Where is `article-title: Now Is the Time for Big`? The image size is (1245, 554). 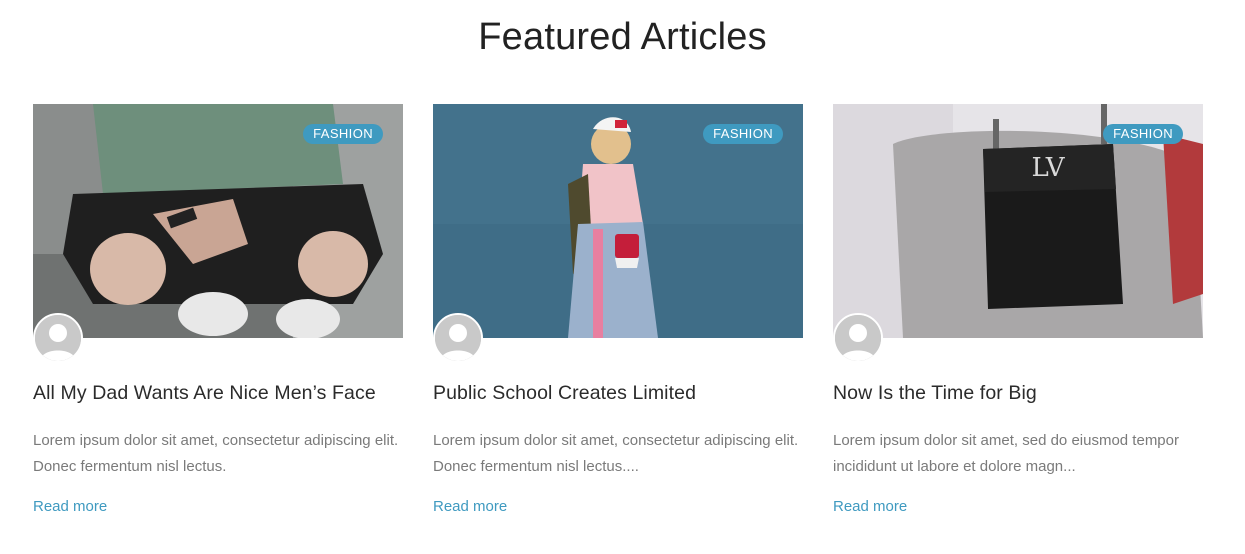
article-title: Now Is the Time for Big is located at coordinates (1018, 393).